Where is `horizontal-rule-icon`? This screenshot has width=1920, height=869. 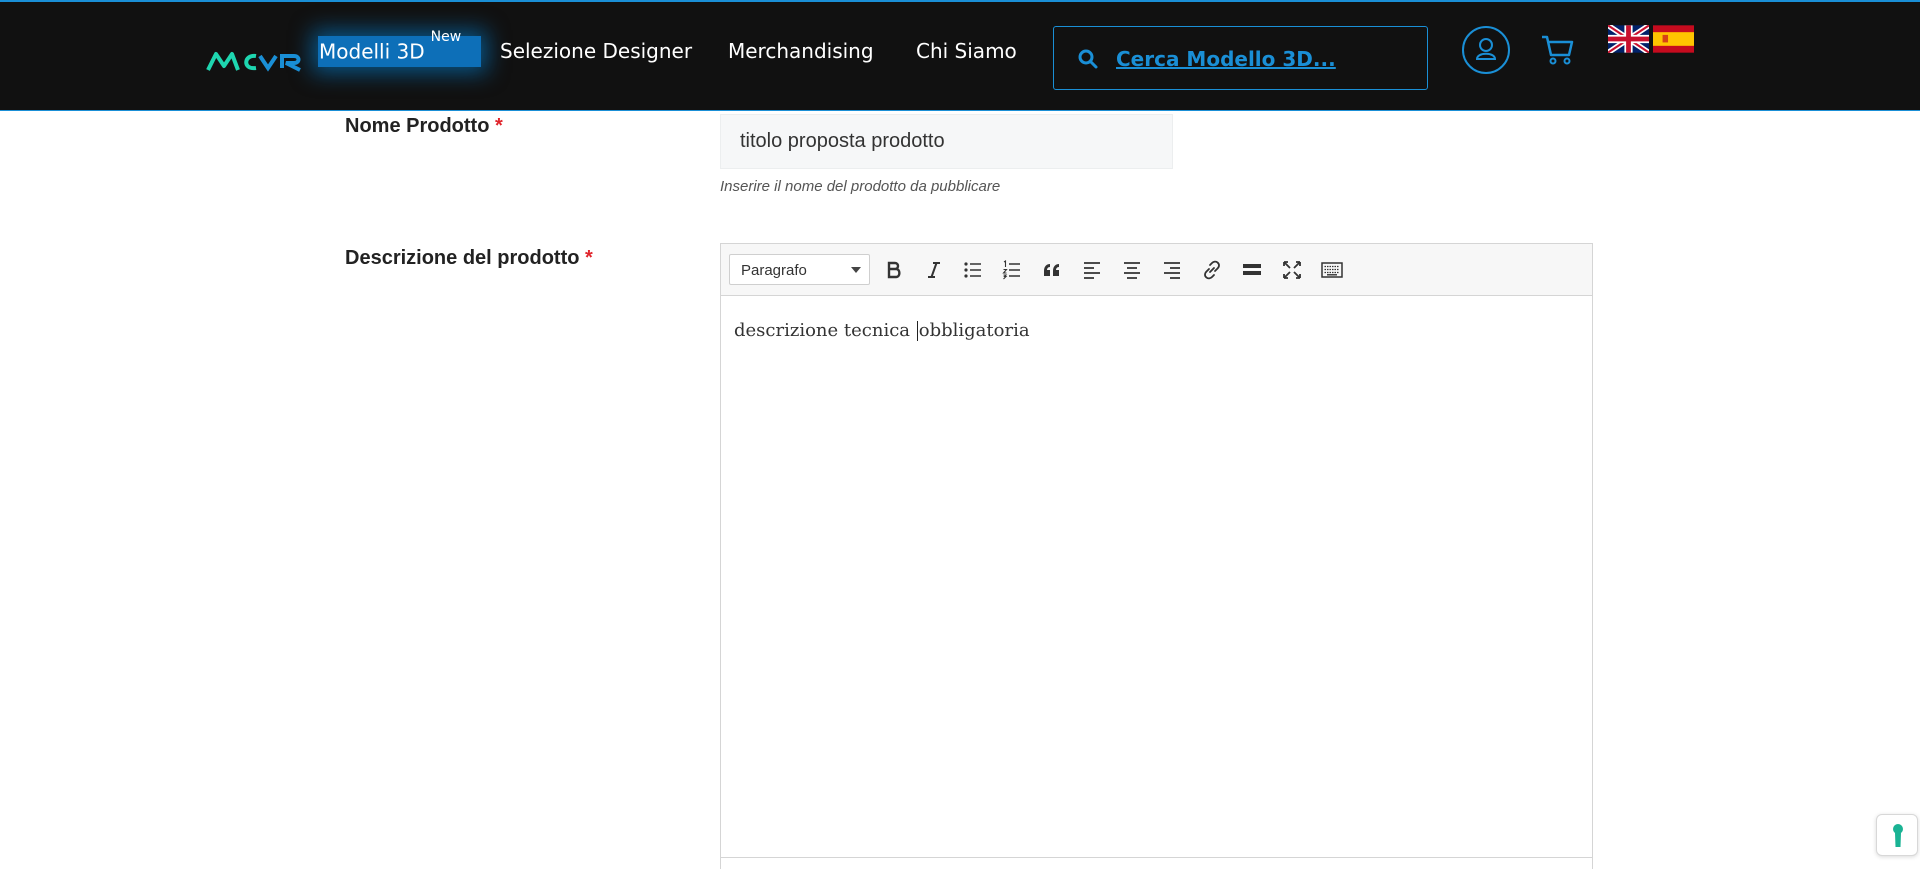 horizontal-rule-icon is located at coordinates (1252, 269).